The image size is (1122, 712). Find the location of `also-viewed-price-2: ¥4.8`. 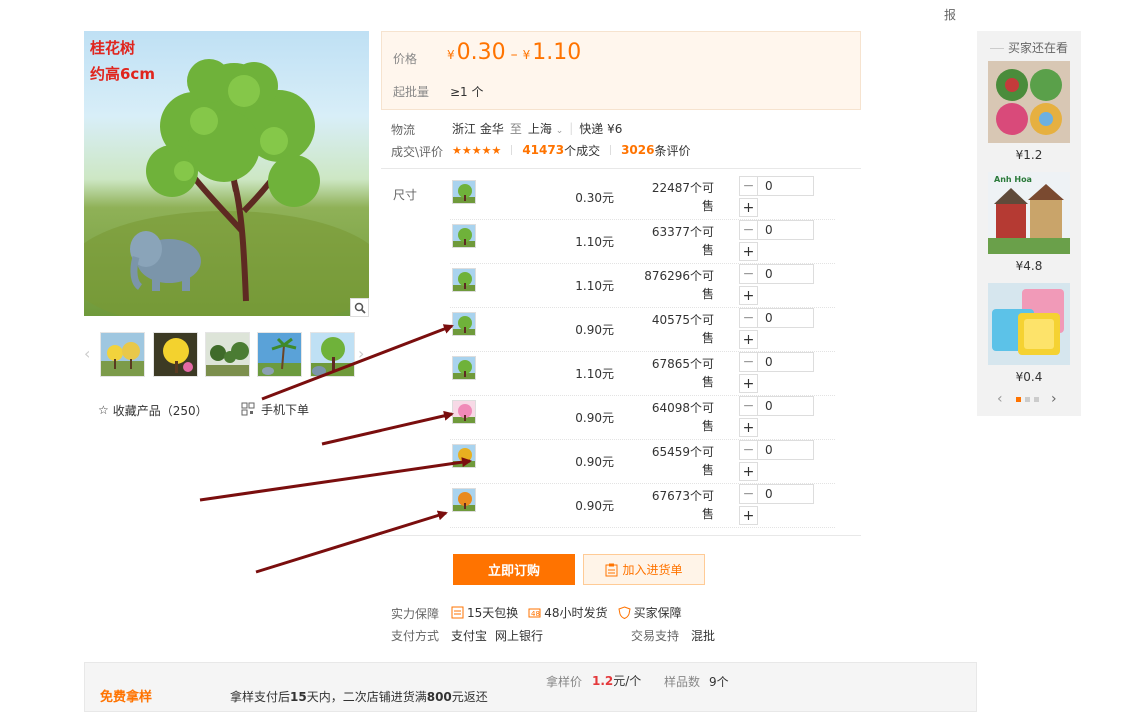

also-viewed-price-2: ¥4.8 is located at coordinates (1029, 266).